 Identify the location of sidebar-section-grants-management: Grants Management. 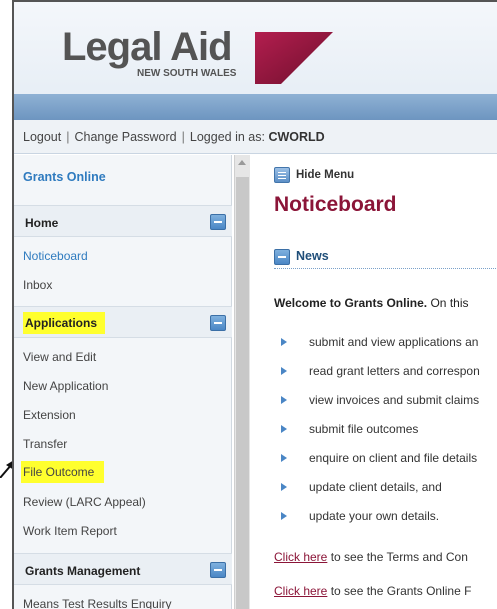
(123, 569).